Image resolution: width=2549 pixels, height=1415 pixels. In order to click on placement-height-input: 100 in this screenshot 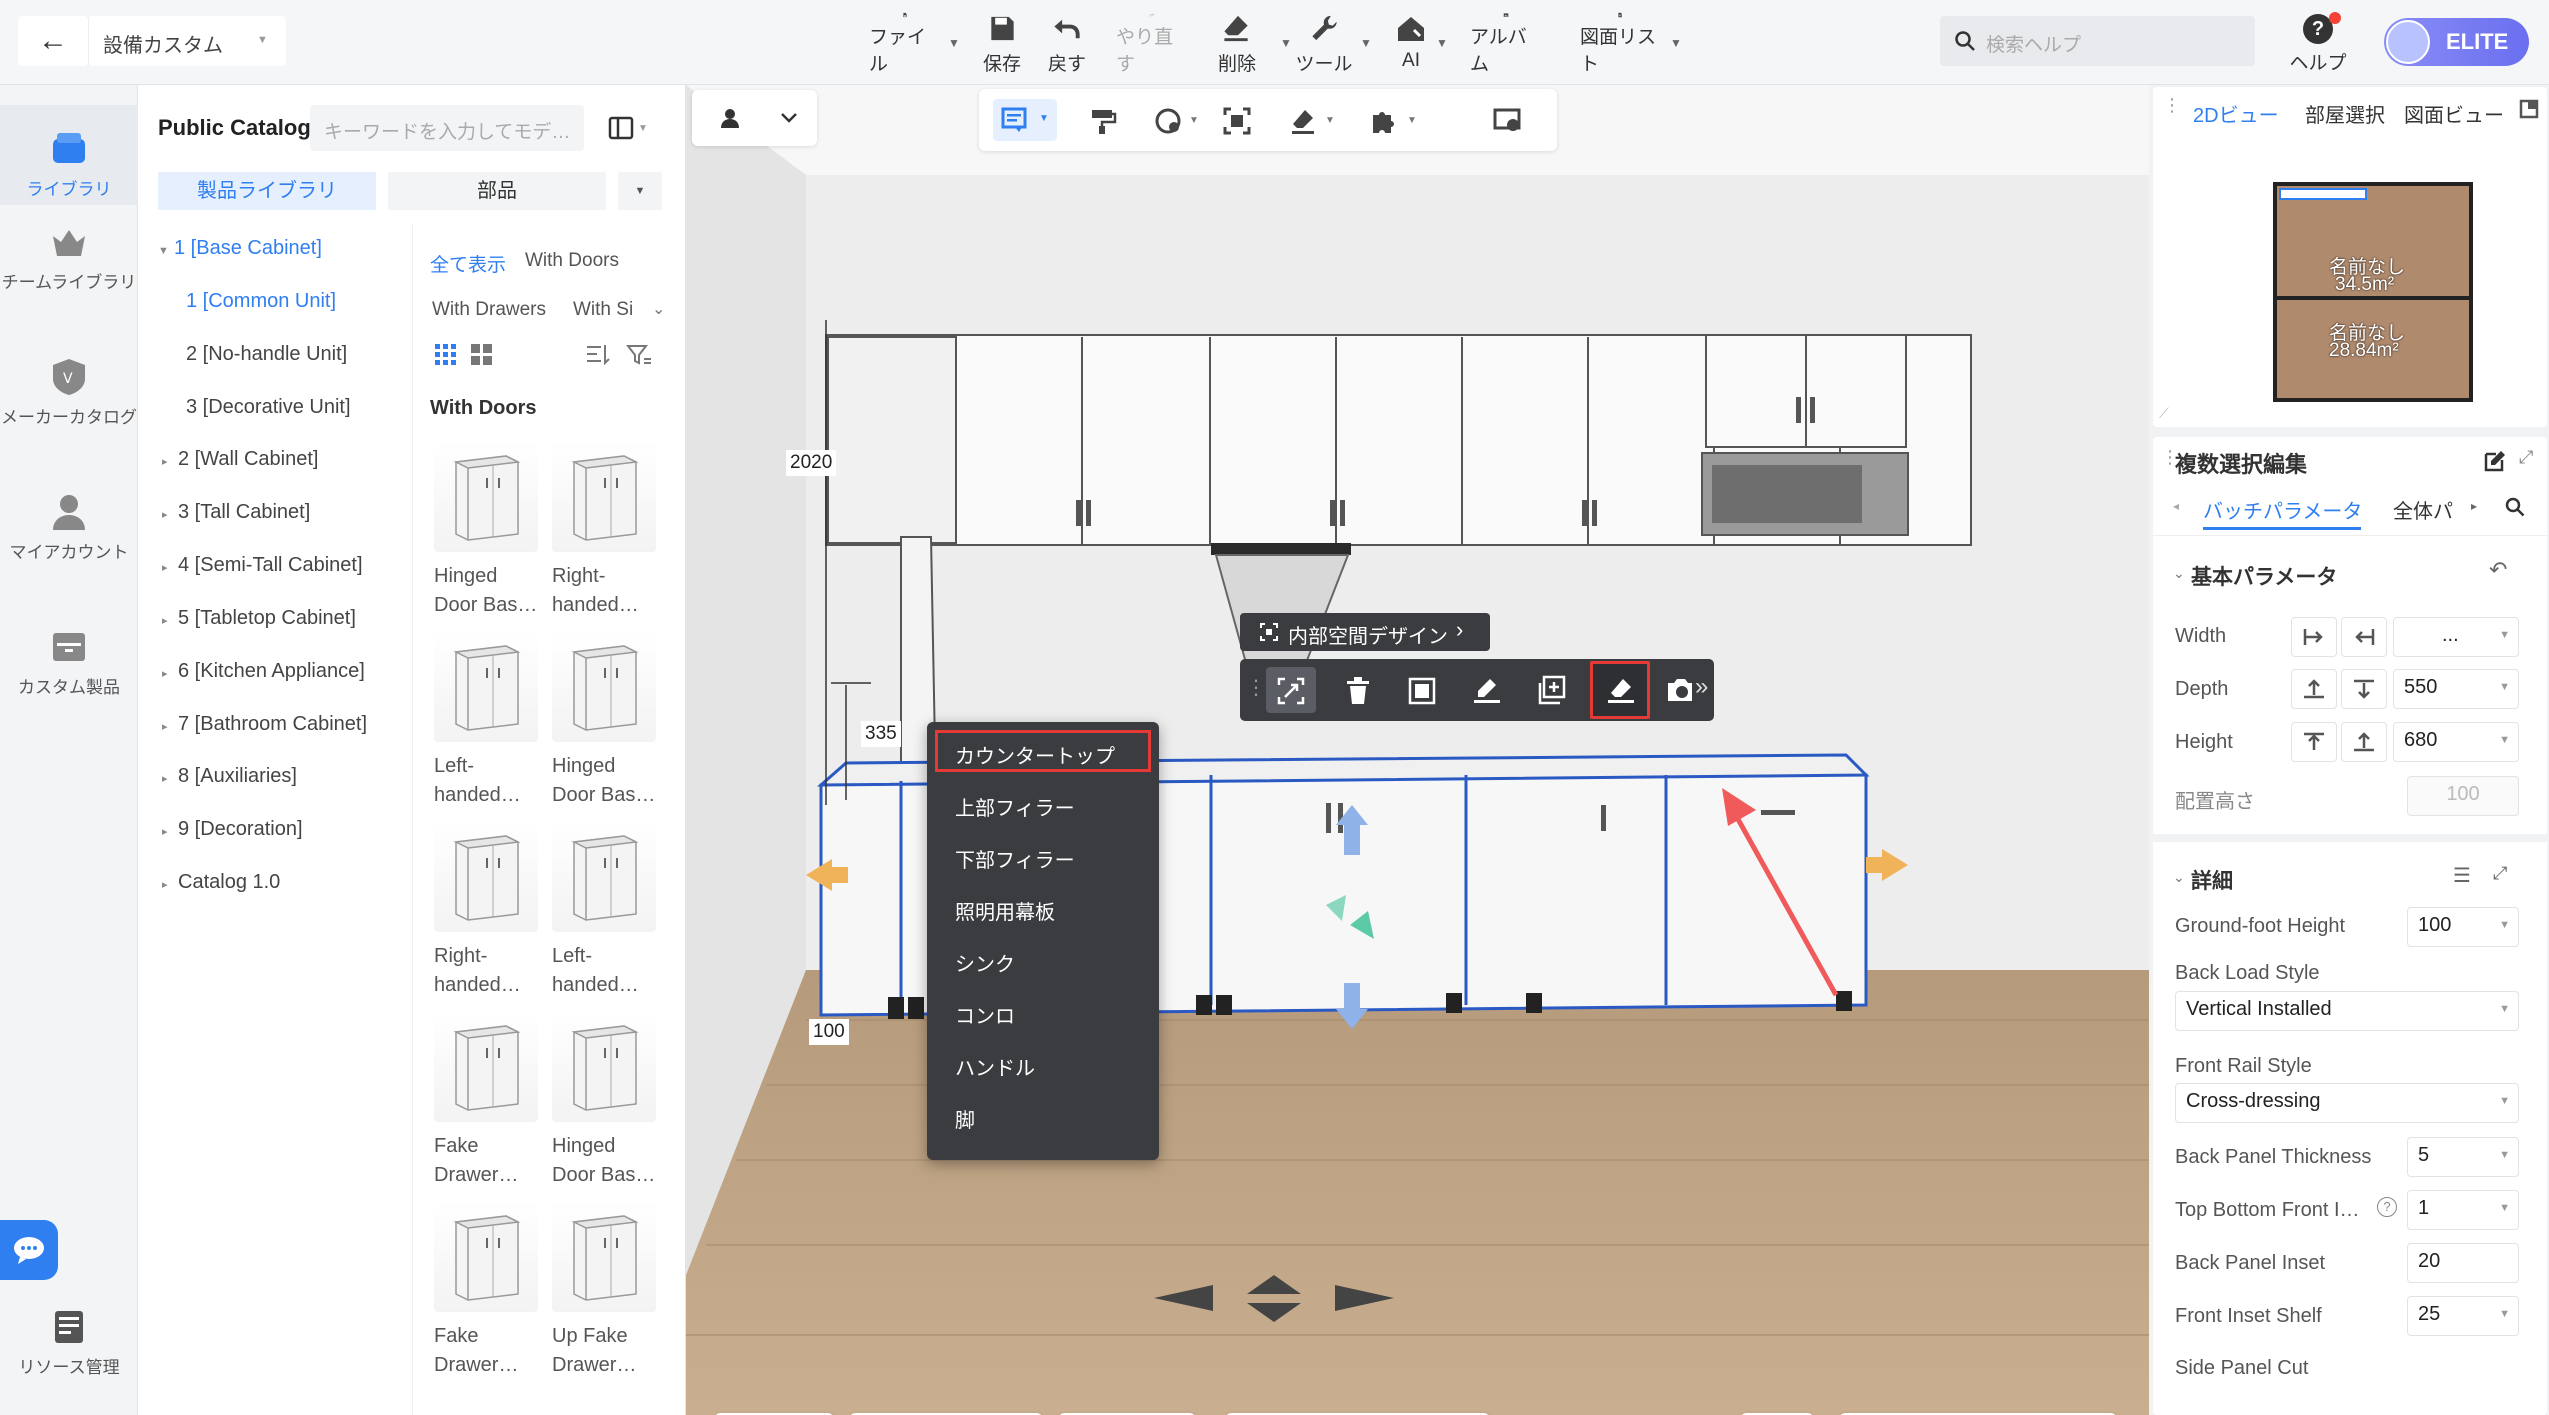, I will do `click(2463, 796)`.